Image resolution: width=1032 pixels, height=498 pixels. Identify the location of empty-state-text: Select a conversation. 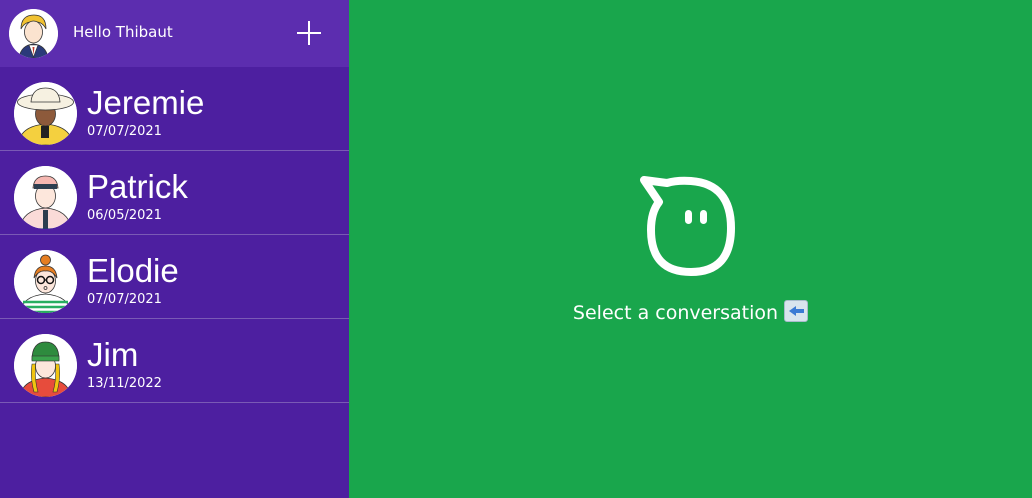
(675, 313).